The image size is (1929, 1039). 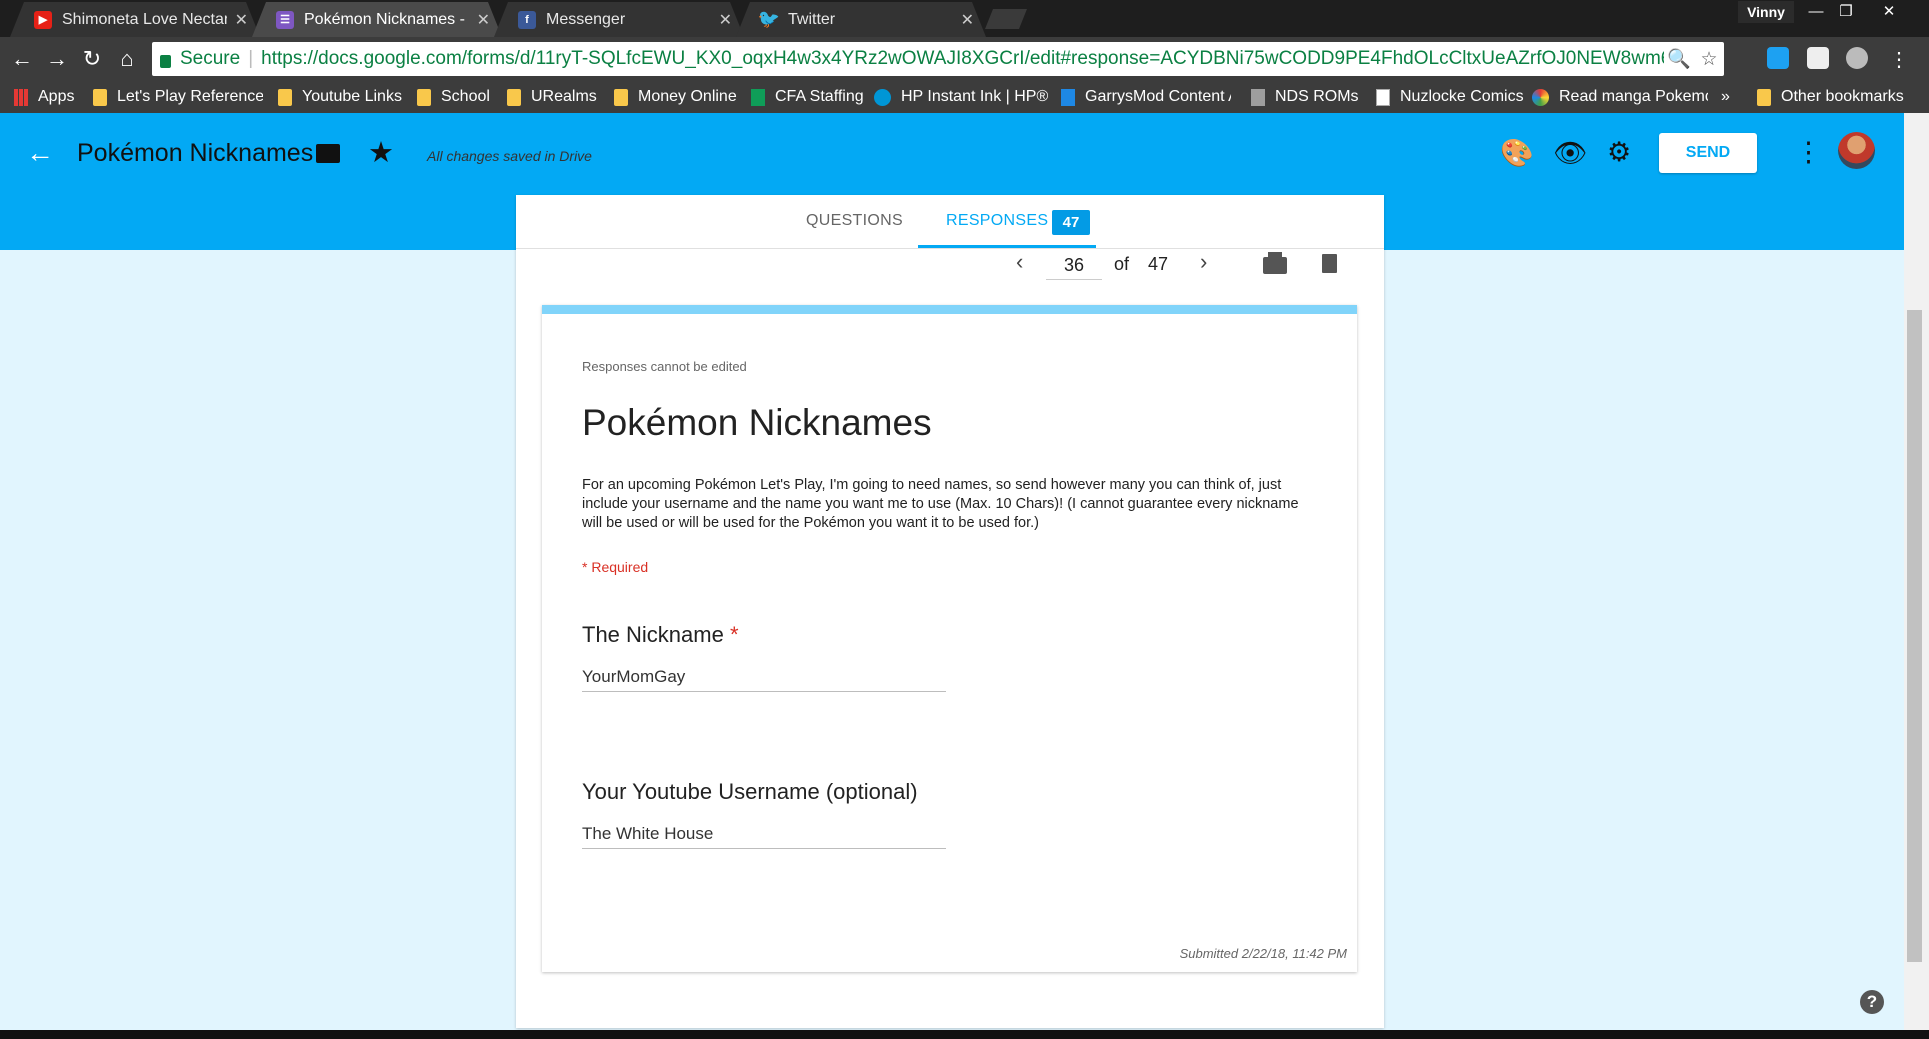 What do you see at coordinates (1846, 11) in the screenshot?
I see `restore-icon: ❐` at bounding box center [1846, 11].